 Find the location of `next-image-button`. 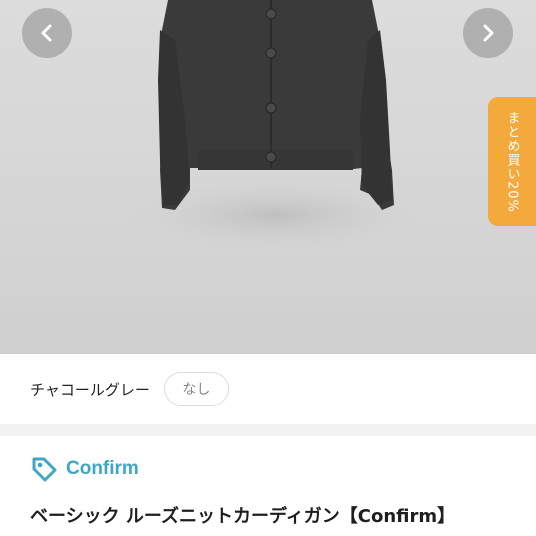

next-image-button is located at coordinates (488, 33).